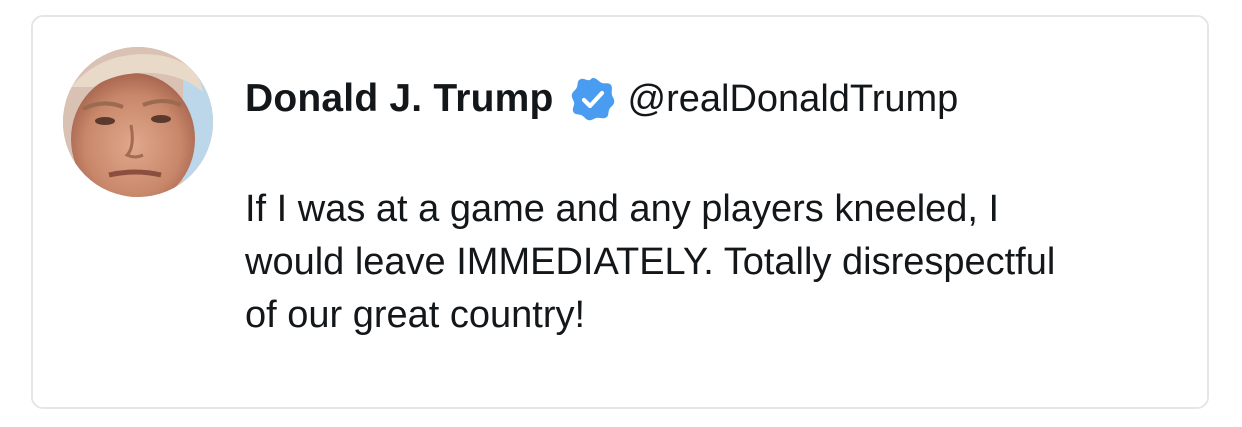  Describe the element at coordinates (593, 99) in the screenshot. I see `verified-badge-icon` at that location.